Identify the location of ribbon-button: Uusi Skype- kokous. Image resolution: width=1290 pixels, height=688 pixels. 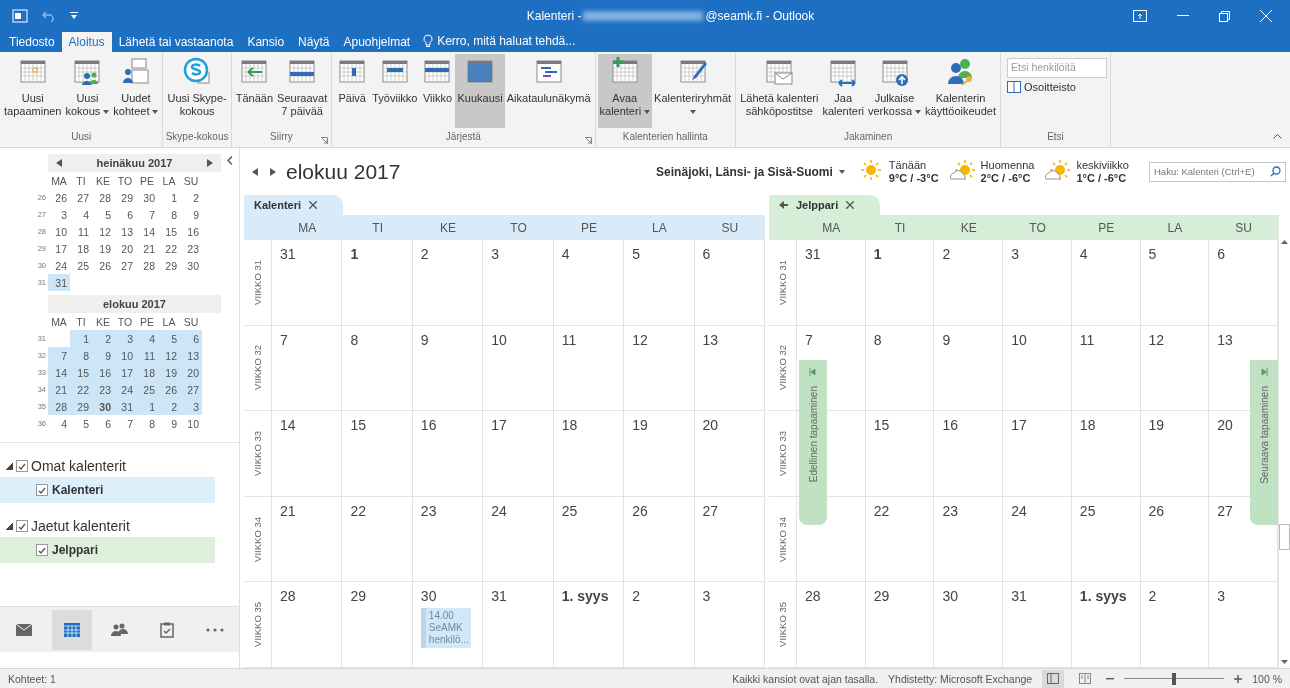
(197, 91).